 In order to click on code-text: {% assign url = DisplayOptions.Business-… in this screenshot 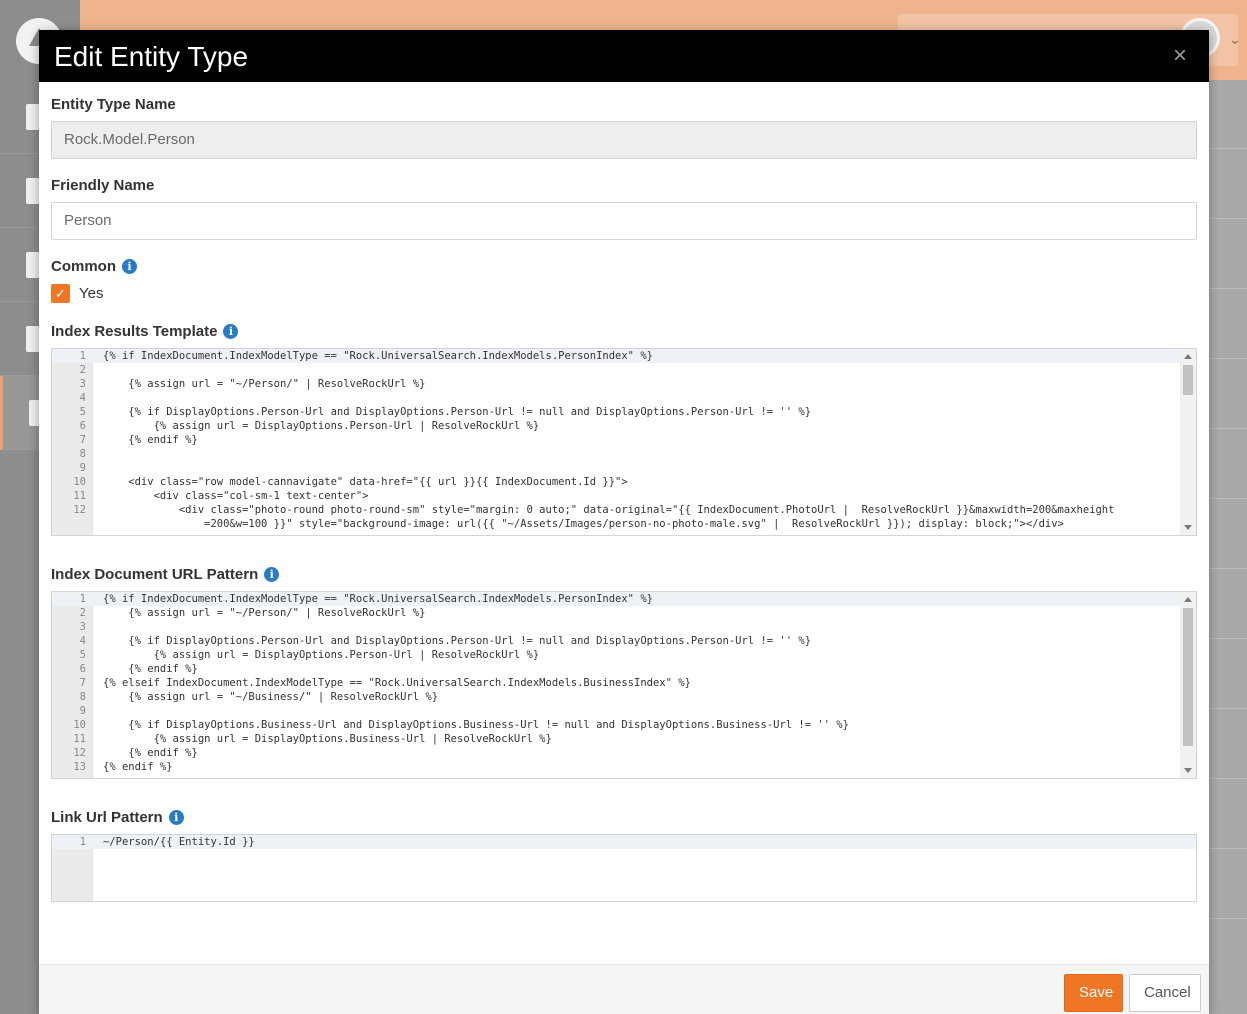, I will do `click(327, 739)`.